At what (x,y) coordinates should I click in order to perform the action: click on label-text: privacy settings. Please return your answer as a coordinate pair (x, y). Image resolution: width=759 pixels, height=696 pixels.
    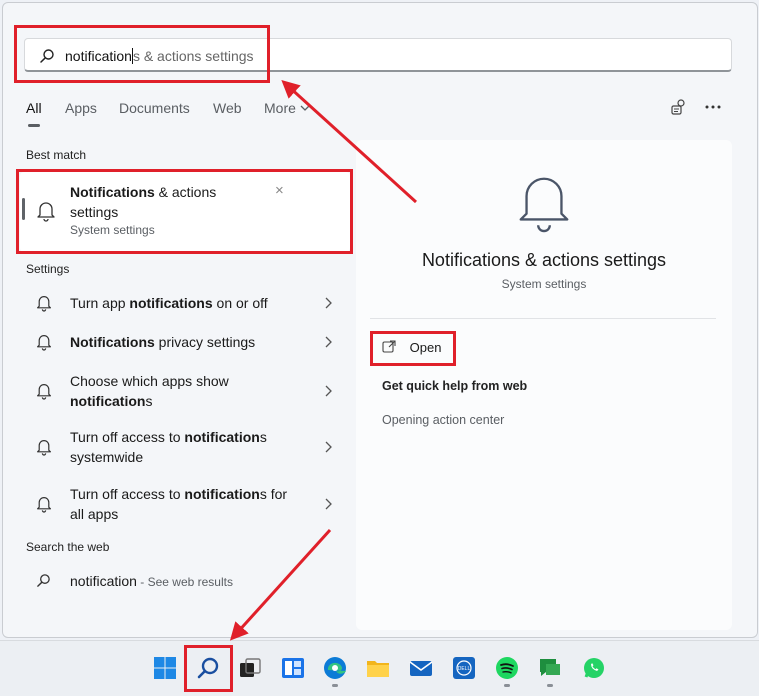
    Looking at the image, I should click on (205, 342).